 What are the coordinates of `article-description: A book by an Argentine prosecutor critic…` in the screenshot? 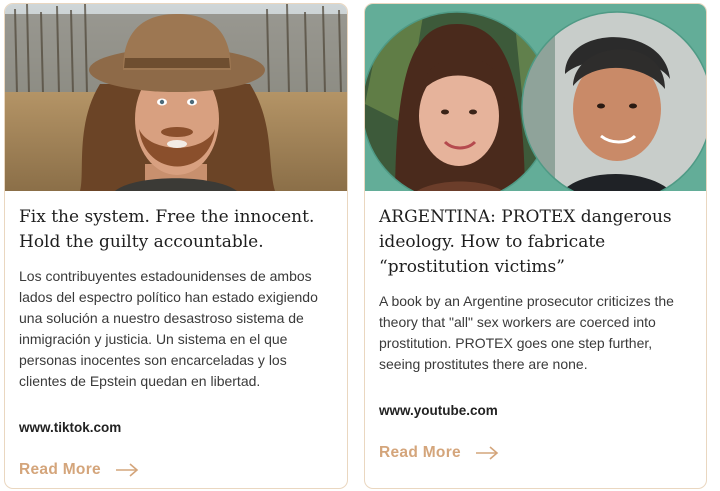 It's located at (526, 332).